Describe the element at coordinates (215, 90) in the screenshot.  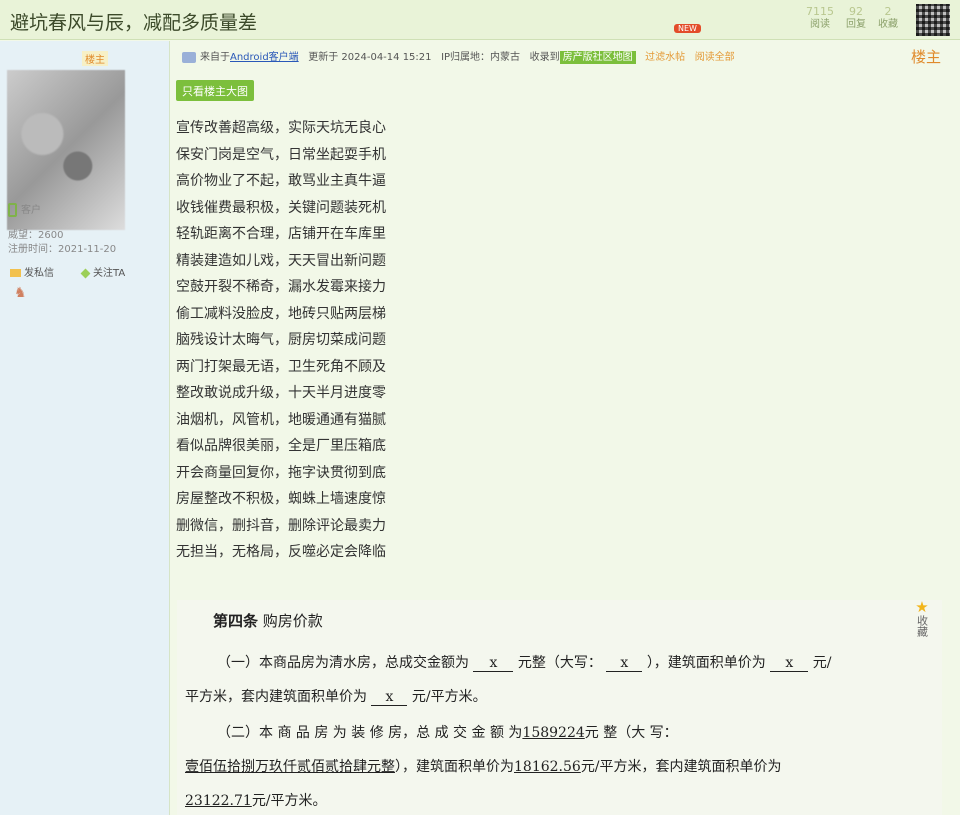
I see `only-owner-images-button: 只看楼主大图` at that location.